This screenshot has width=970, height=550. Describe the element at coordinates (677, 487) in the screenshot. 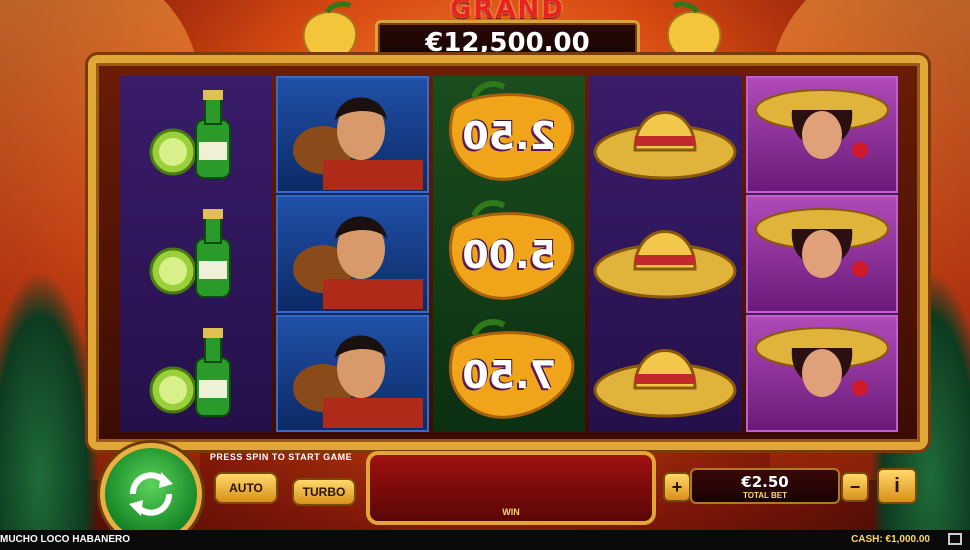

I see `increase-bet-button: +` at that location.